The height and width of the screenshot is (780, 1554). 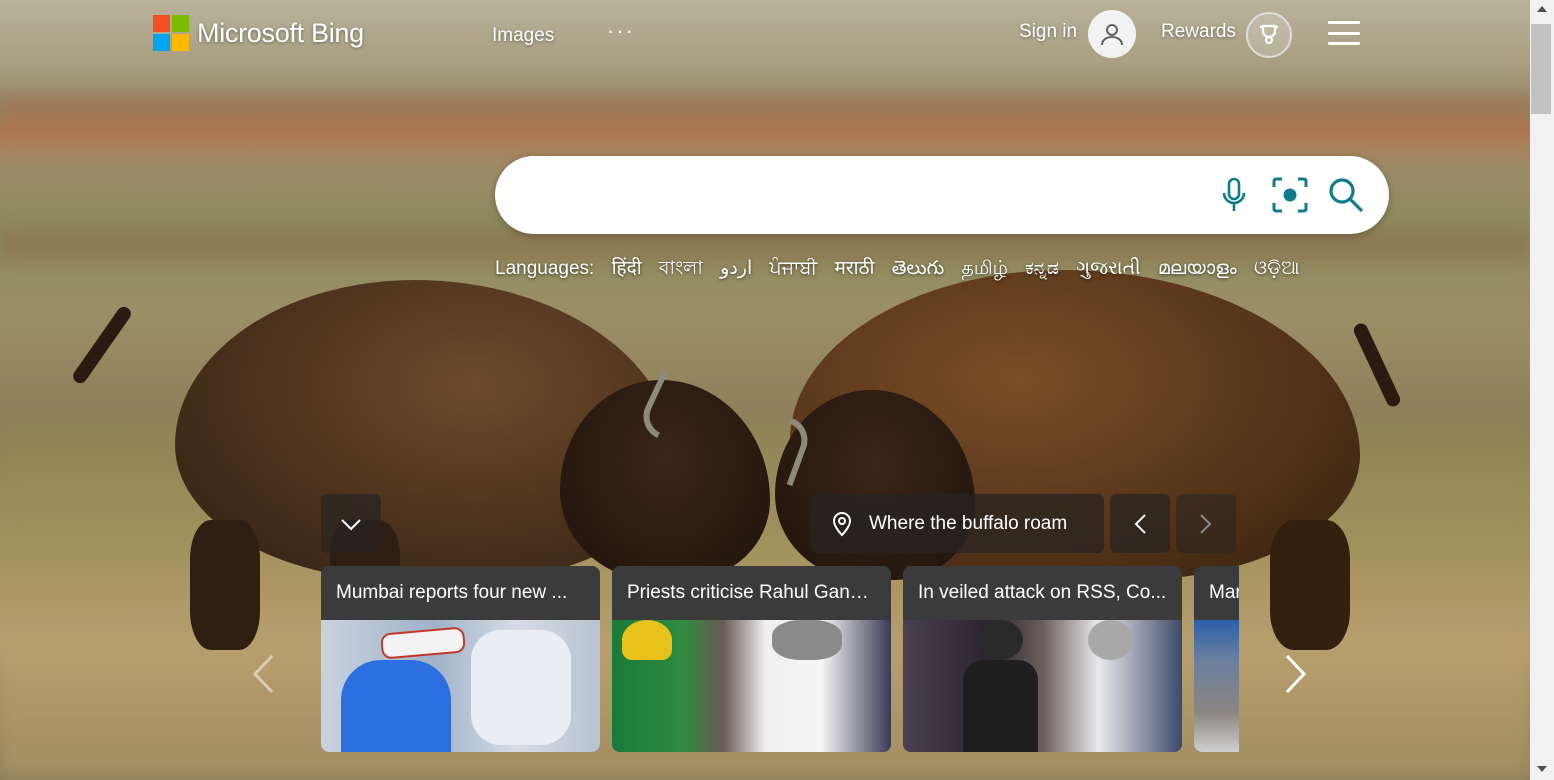 I want to click on languages-label: Languages:, so click(x=545, y=268).